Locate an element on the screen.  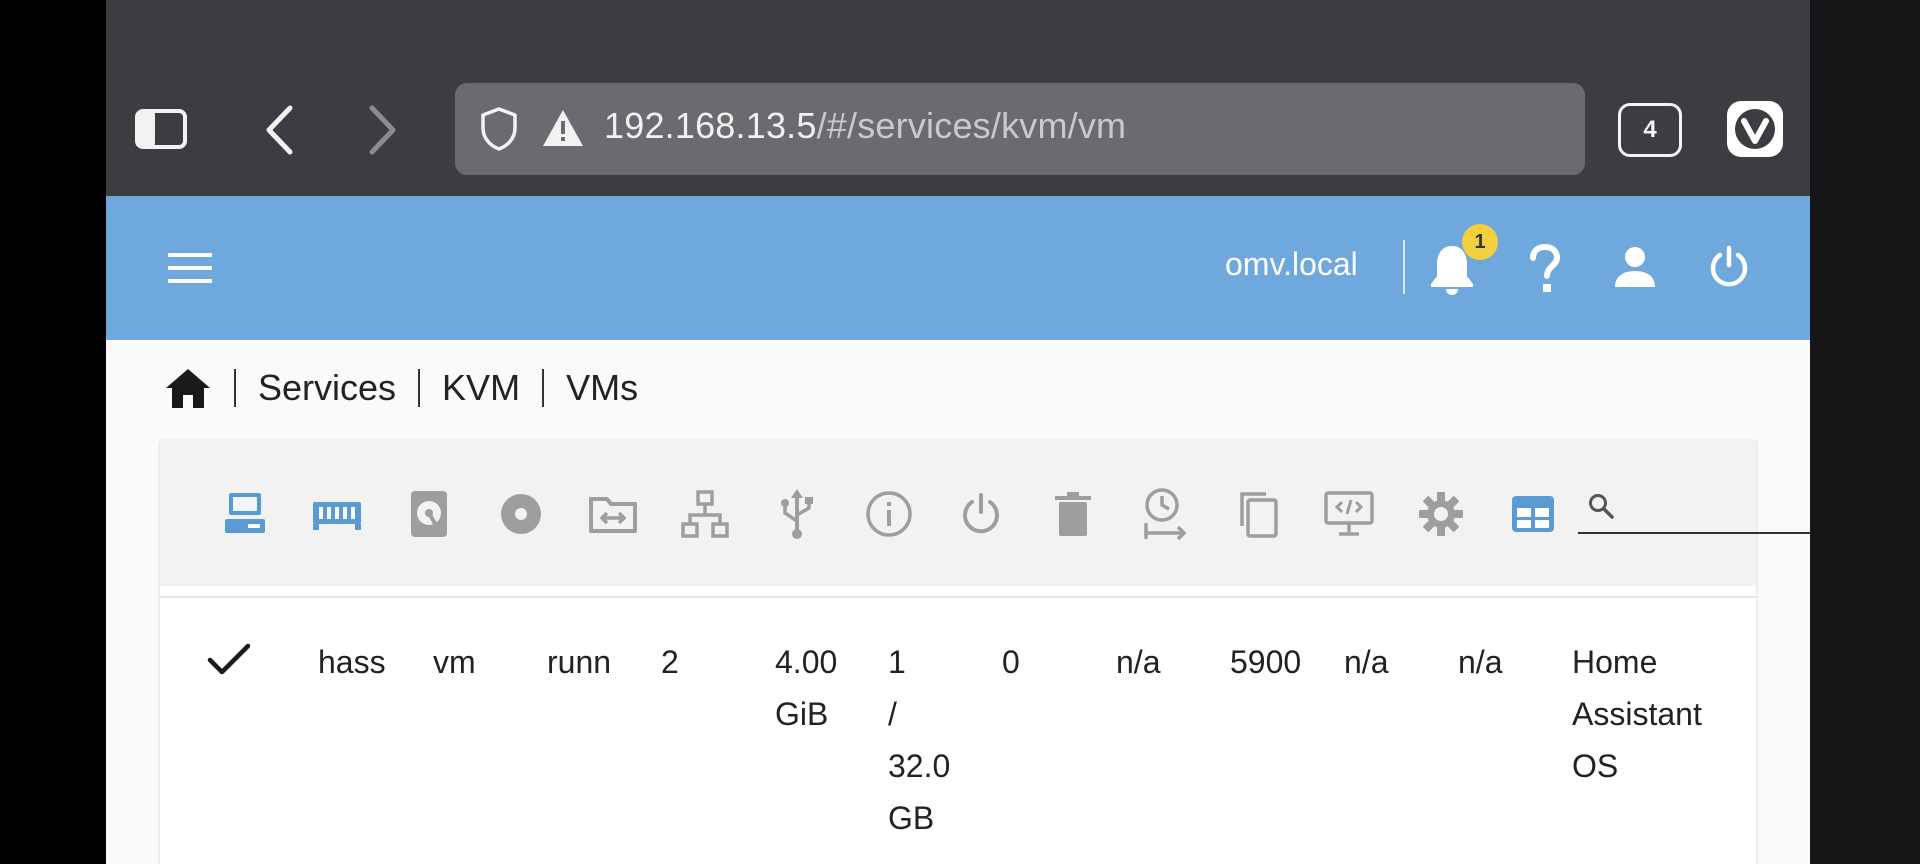
cell-vnc: n/a is located at coordinates (1138, 662).